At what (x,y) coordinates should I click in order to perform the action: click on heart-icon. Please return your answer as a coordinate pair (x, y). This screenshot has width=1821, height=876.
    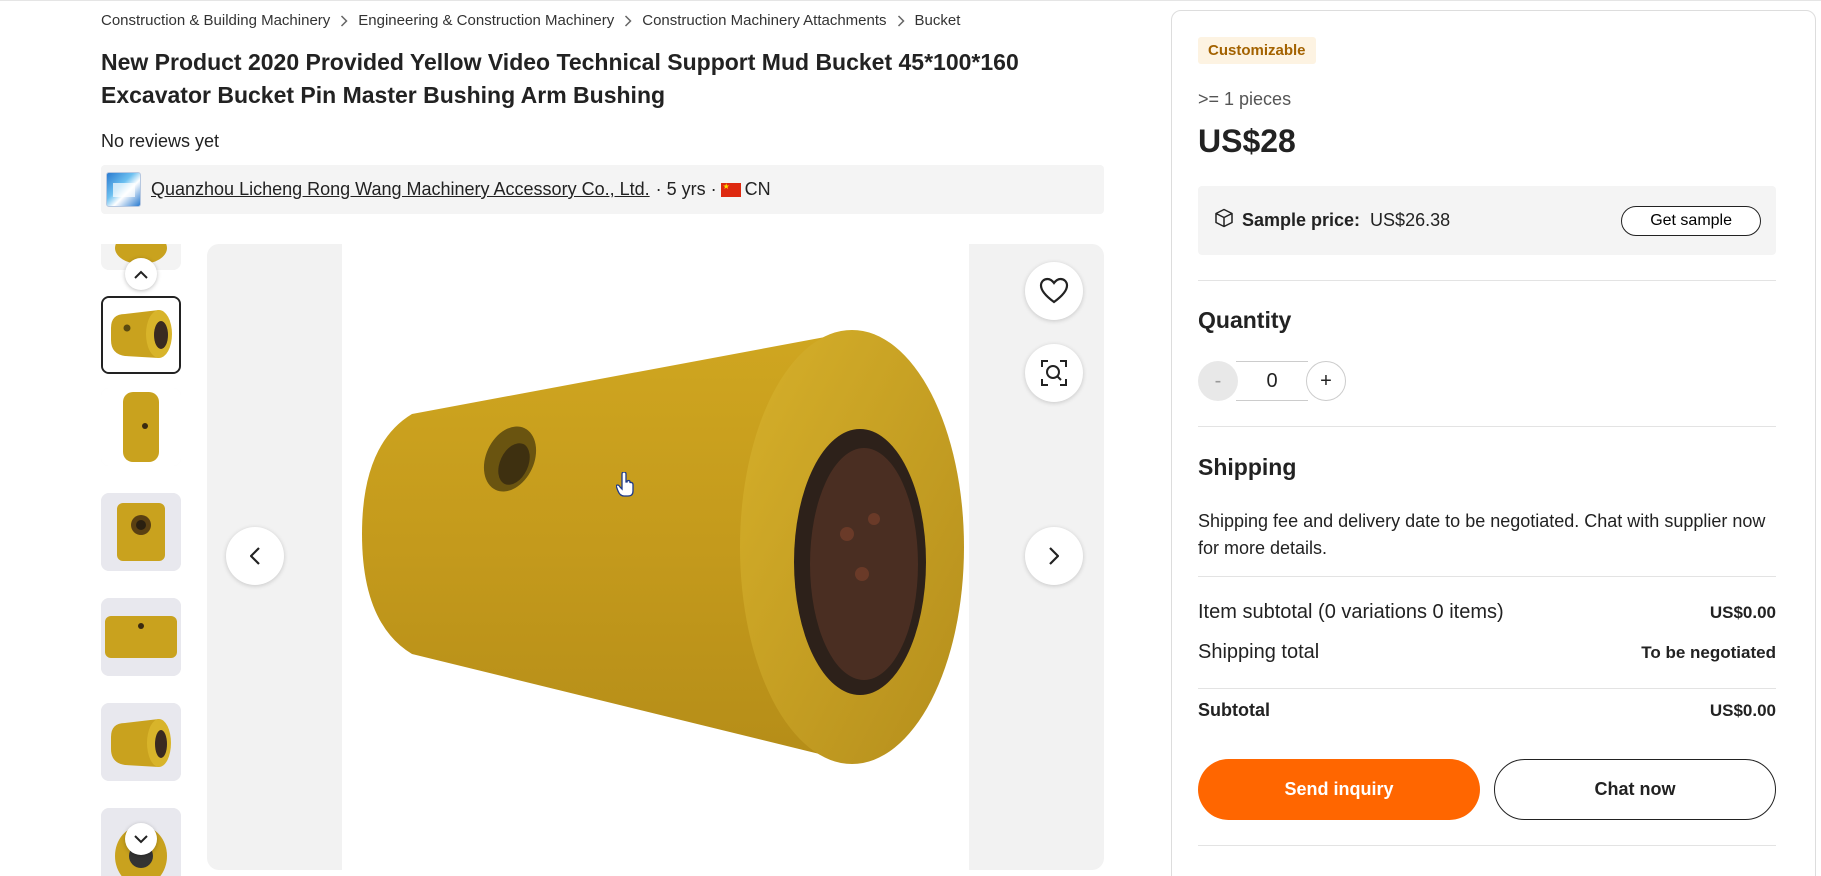
    Looking at the image, I should click on (1054, 291).